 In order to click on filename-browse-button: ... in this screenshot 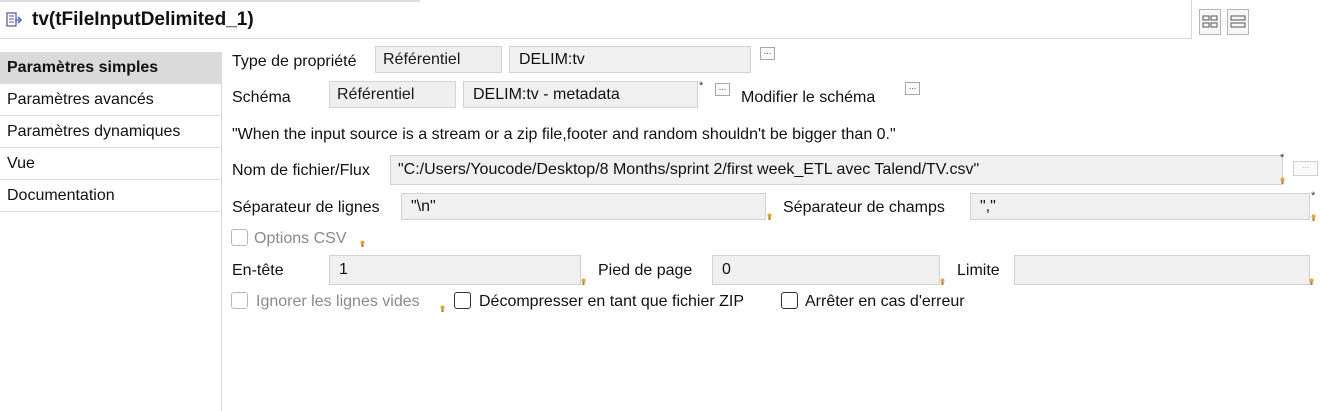, I will do `click(1305, 168)`.